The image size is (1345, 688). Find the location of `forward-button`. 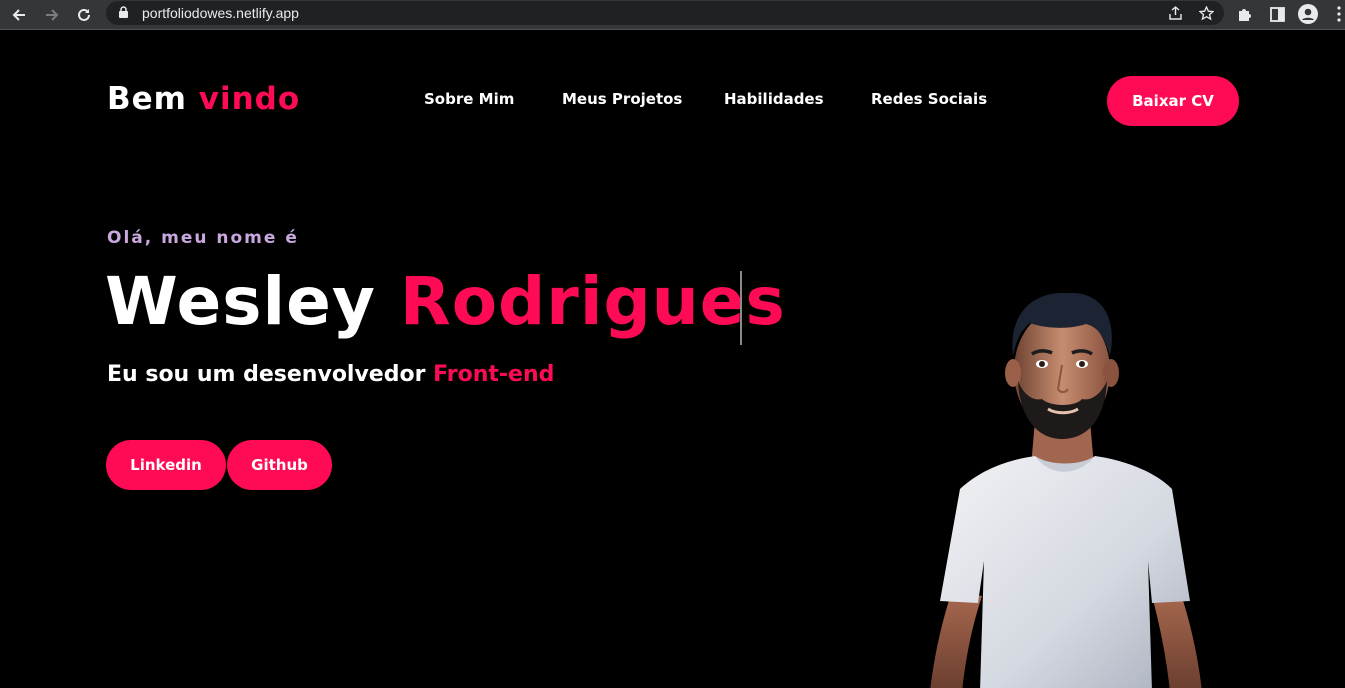

forward-button is located at coordinates (52, 15).